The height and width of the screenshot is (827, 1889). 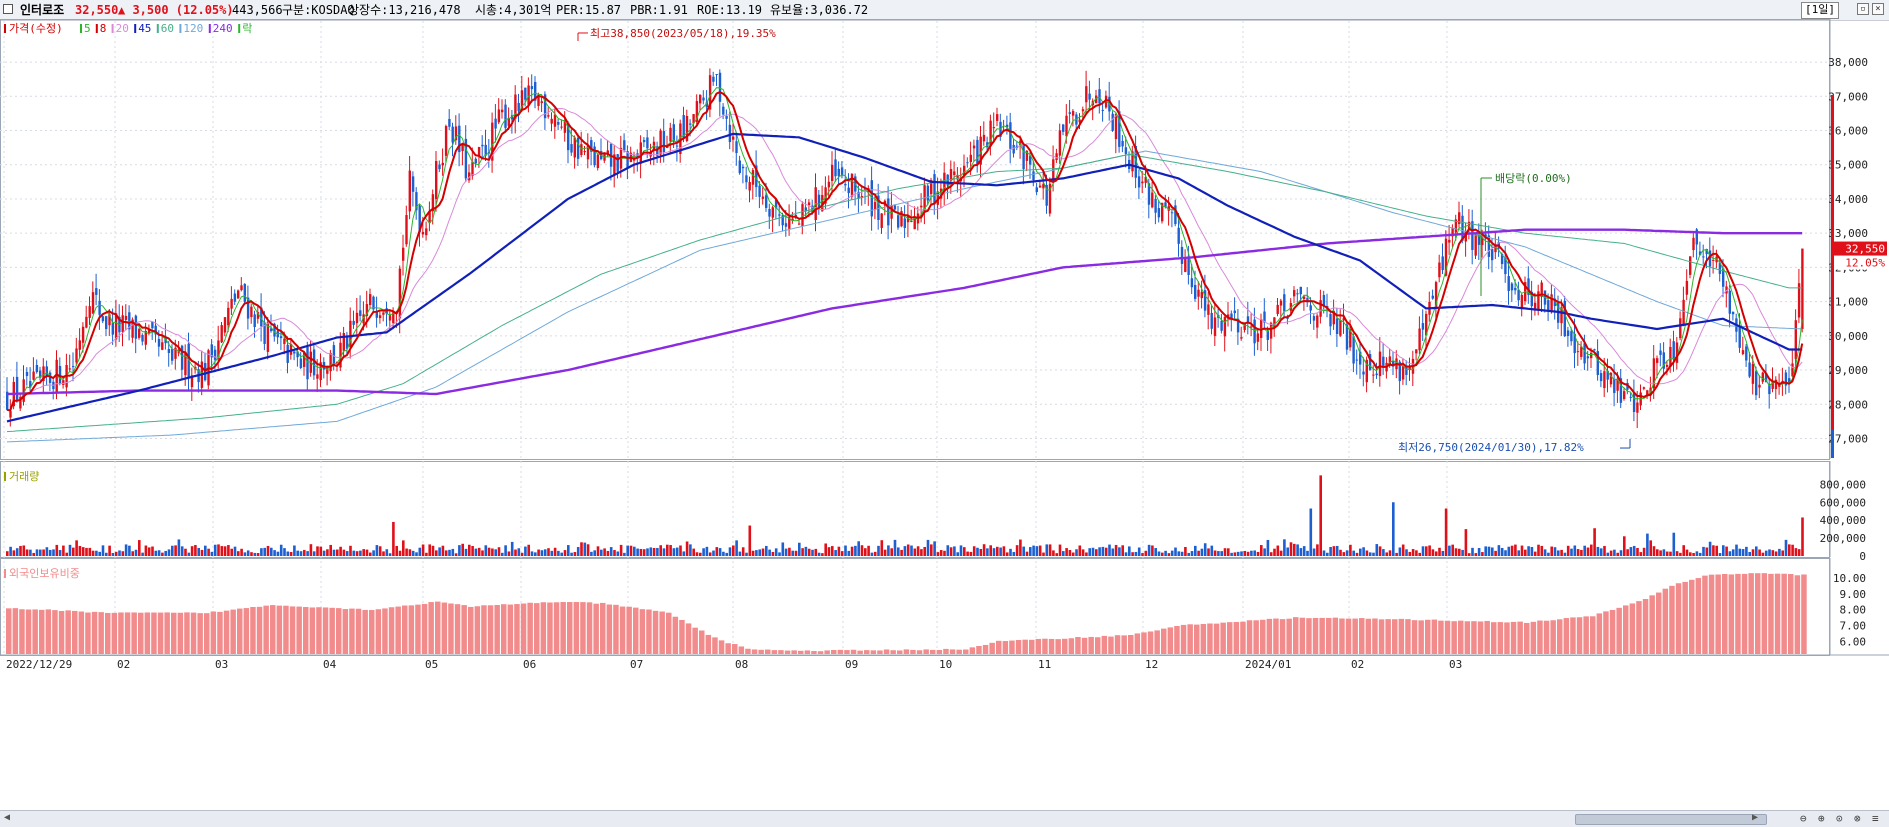 I want to click on foreign-tick-label: 10.00, so click(x=1849, y=578).